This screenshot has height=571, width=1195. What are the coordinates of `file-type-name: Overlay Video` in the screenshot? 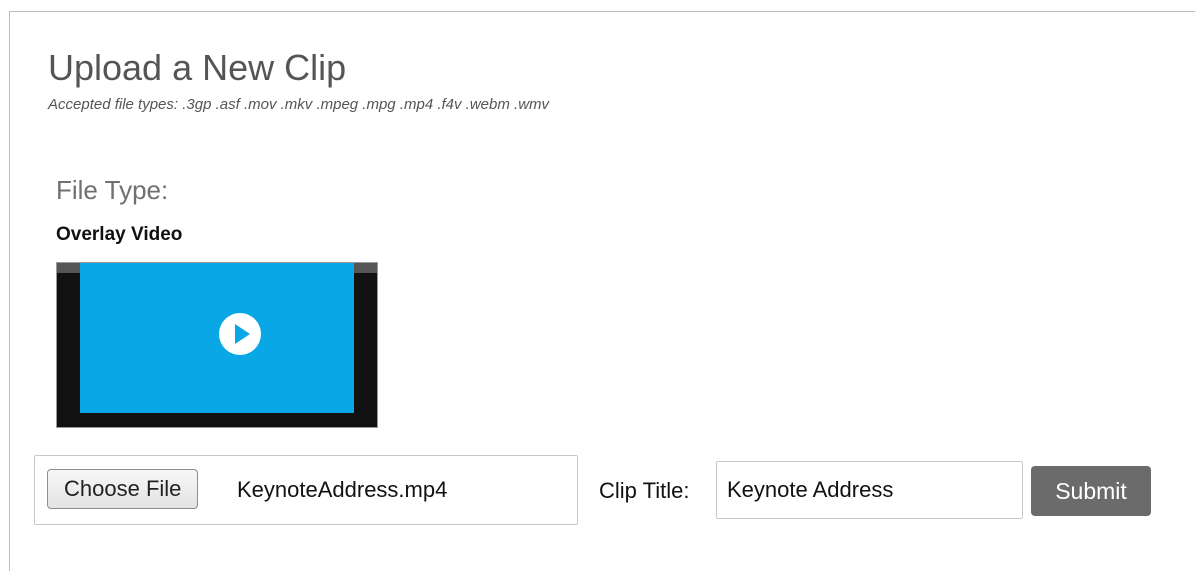 It's located at (119, 234).